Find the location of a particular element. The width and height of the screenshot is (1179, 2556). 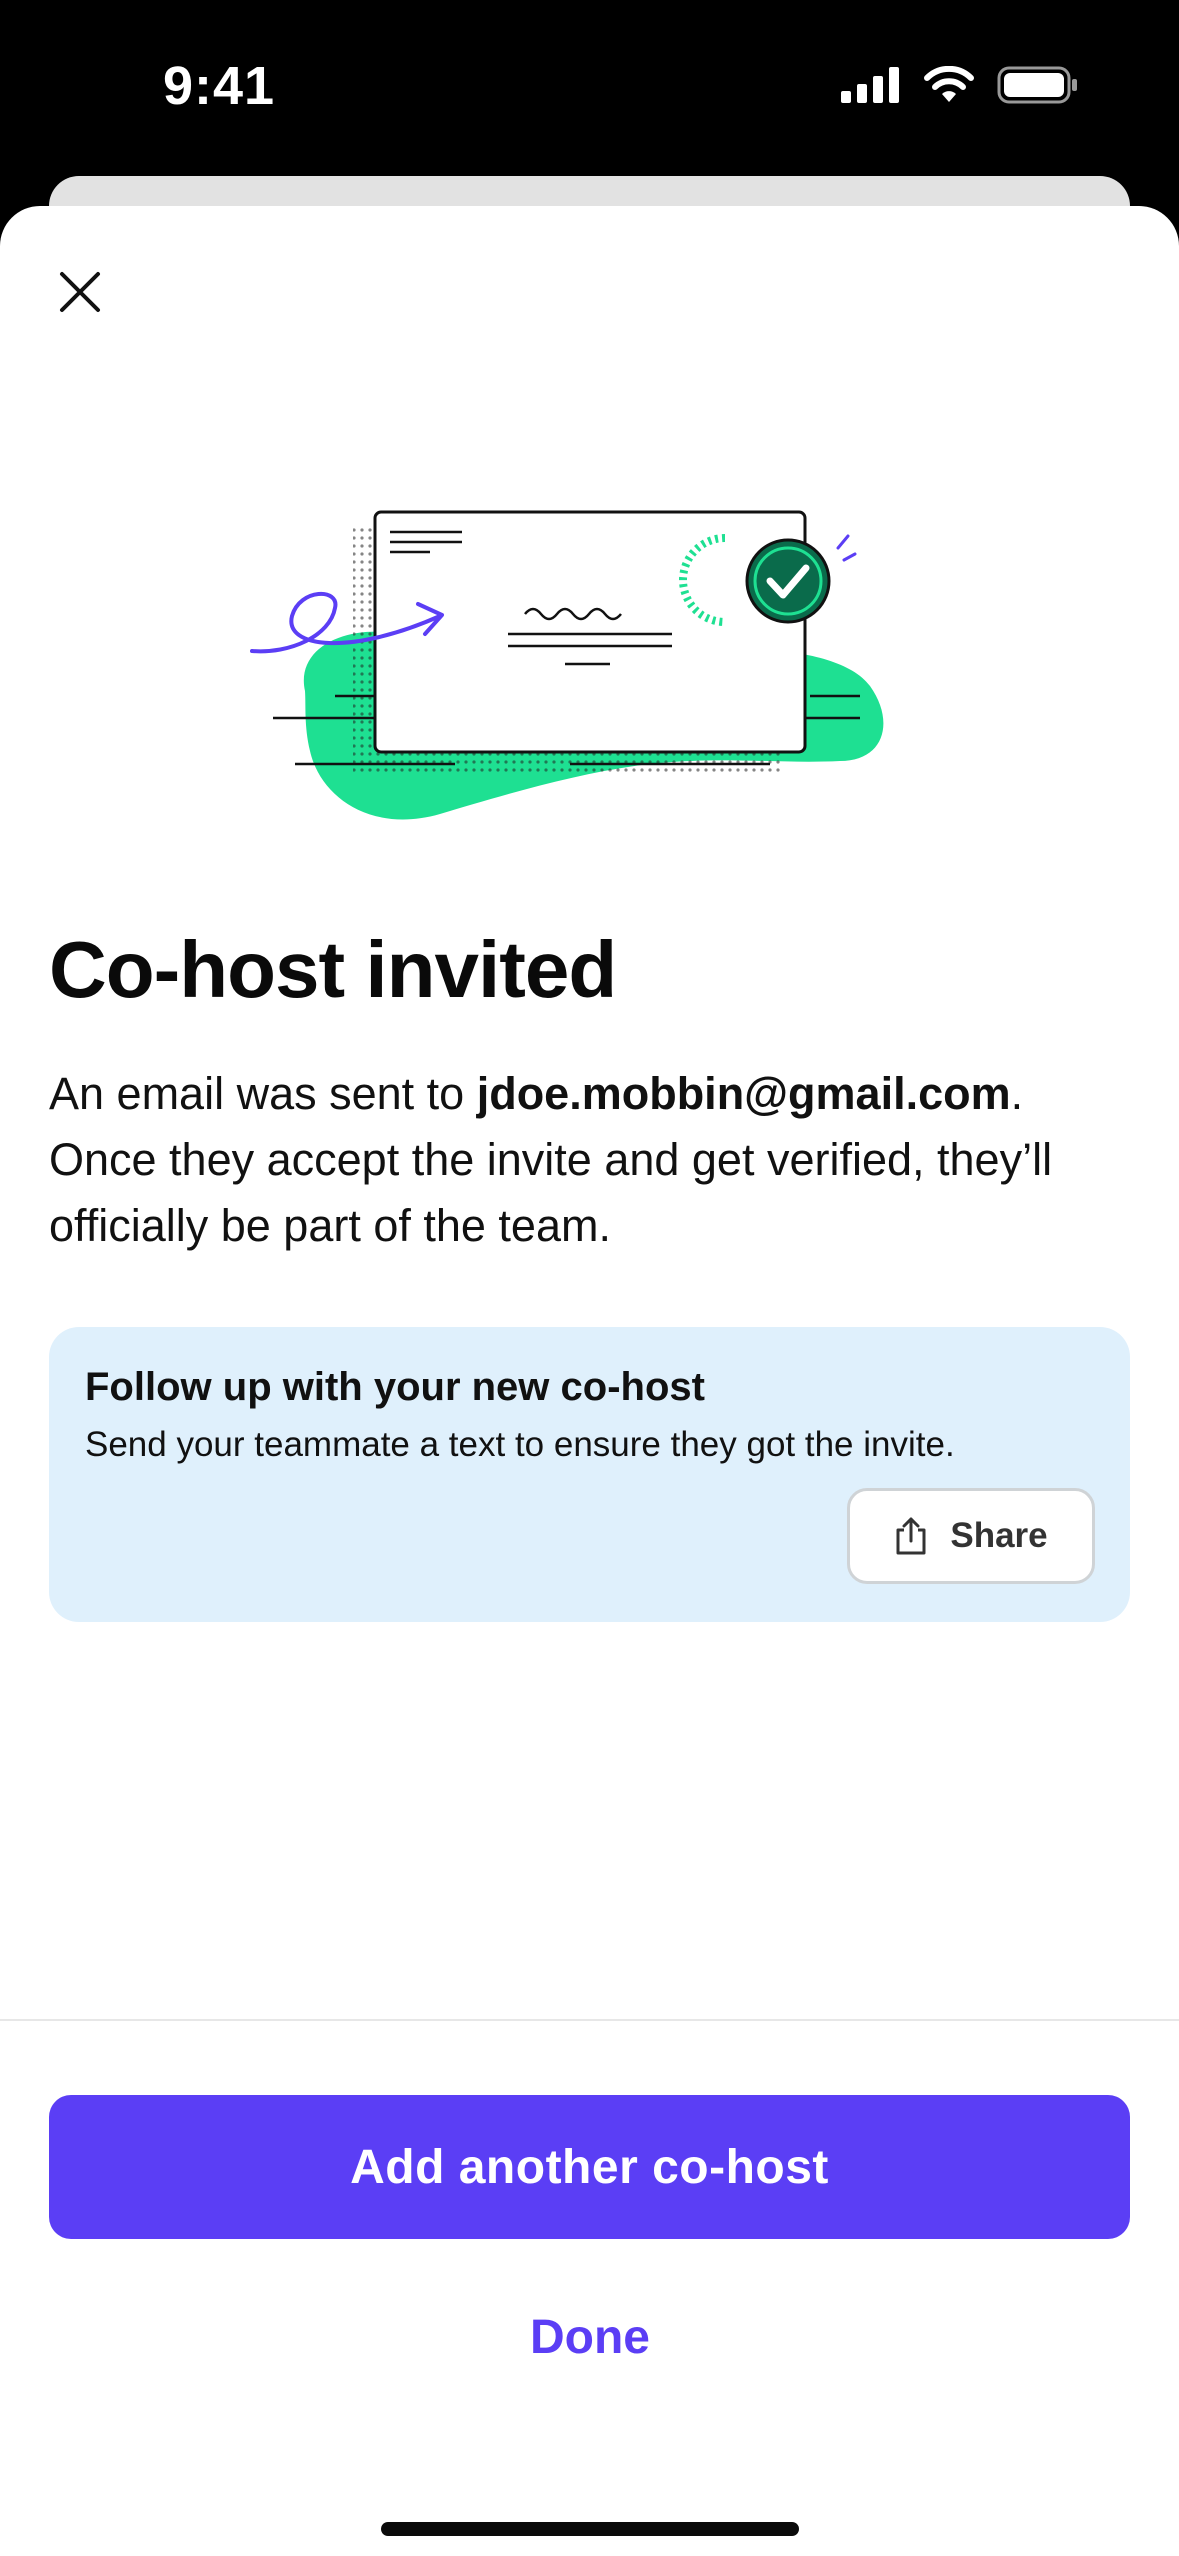

close-button is located at coordinates (80, 292).